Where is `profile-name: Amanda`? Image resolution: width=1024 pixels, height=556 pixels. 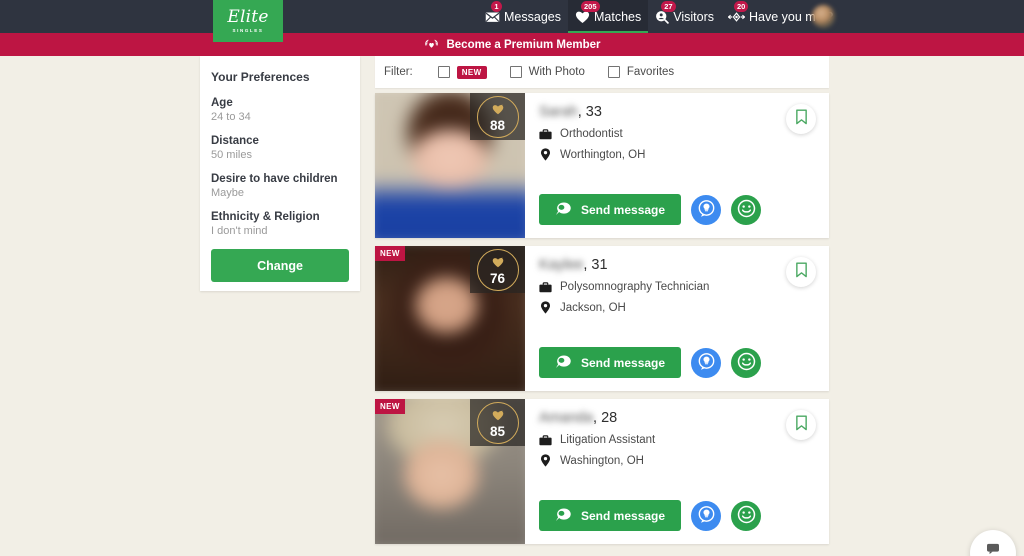 profile-name: Amanda is located at coordinates (566, 418).